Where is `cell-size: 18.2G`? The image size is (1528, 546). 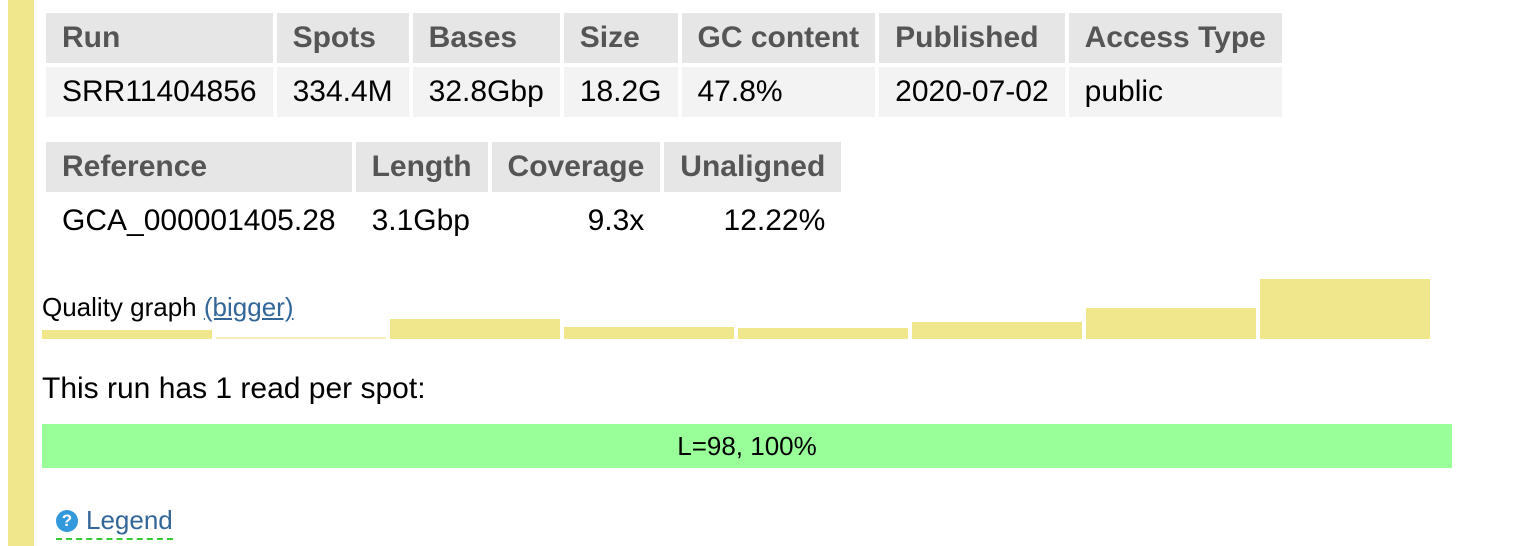
cell-size: 18.2G is located at coordinates (620, 92).